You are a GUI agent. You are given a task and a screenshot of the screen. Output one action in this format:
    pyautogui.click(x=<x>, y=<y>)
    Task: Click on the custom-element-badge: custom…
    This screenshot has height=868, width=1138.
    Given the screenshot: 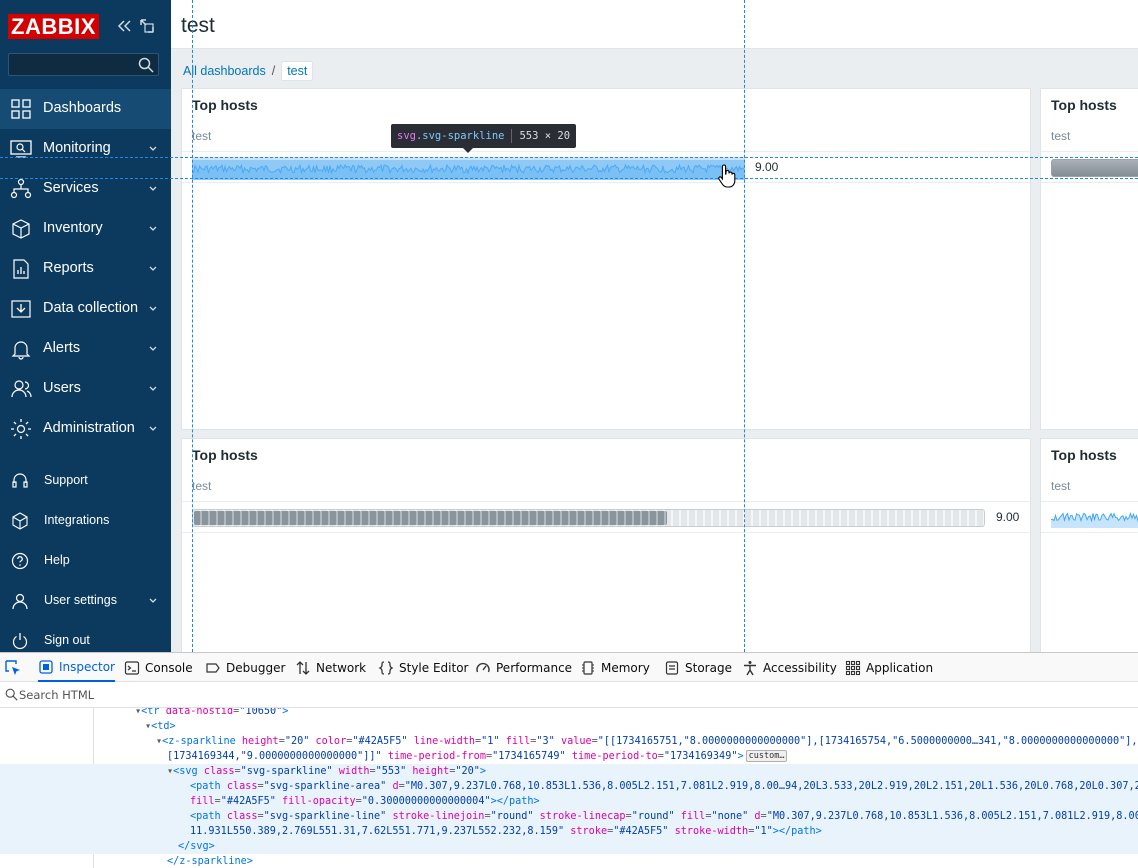 What is the action you would take?
    pyautogui.click(x=766, y=756)
    